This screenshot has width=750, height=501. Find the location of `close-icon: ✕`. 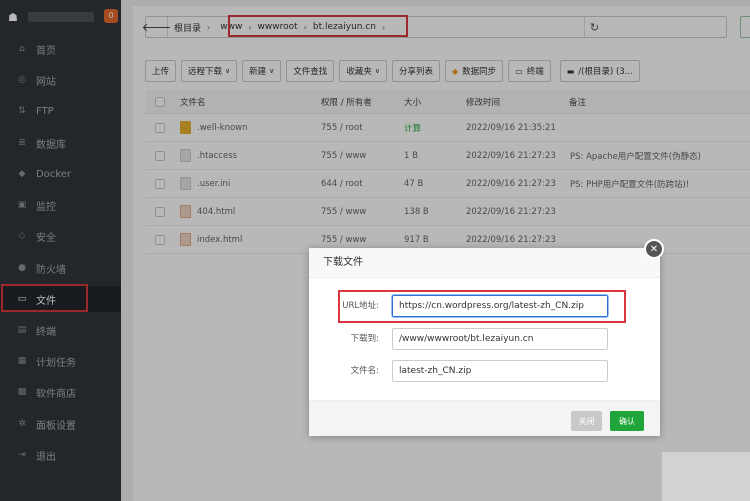

close-icon: ✕ is located at coordinates (654, 249).